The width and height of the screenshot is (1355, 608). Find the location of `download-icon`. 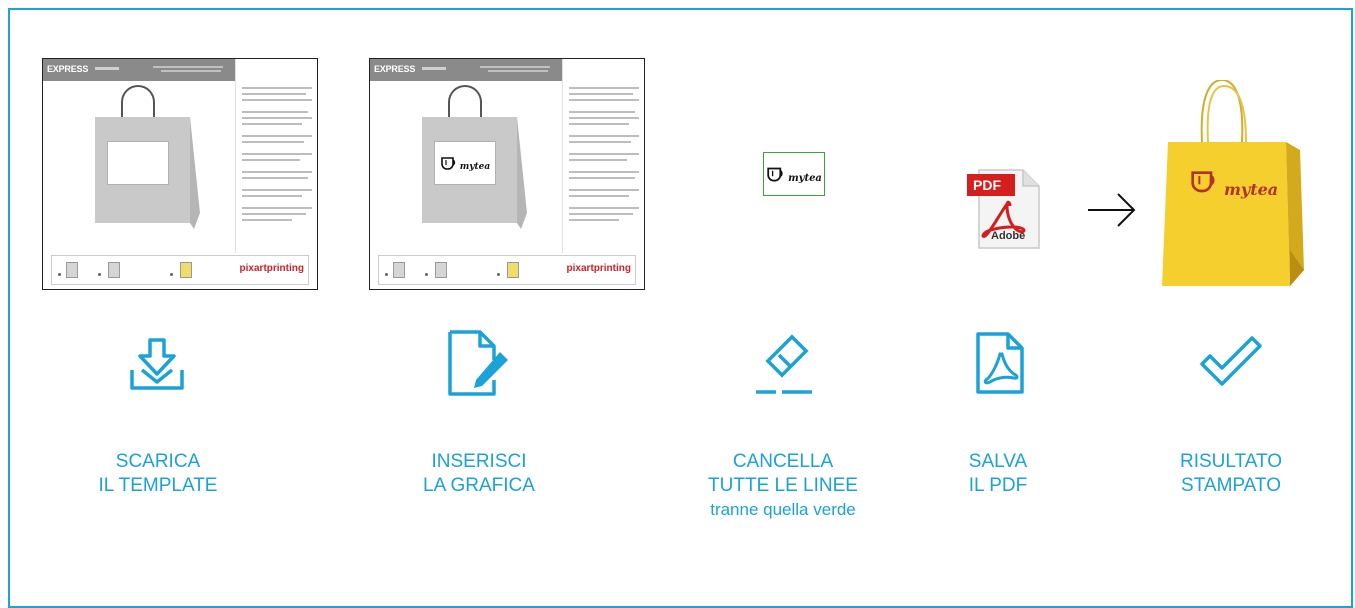

download-icon is located at coordinates (157, 364).